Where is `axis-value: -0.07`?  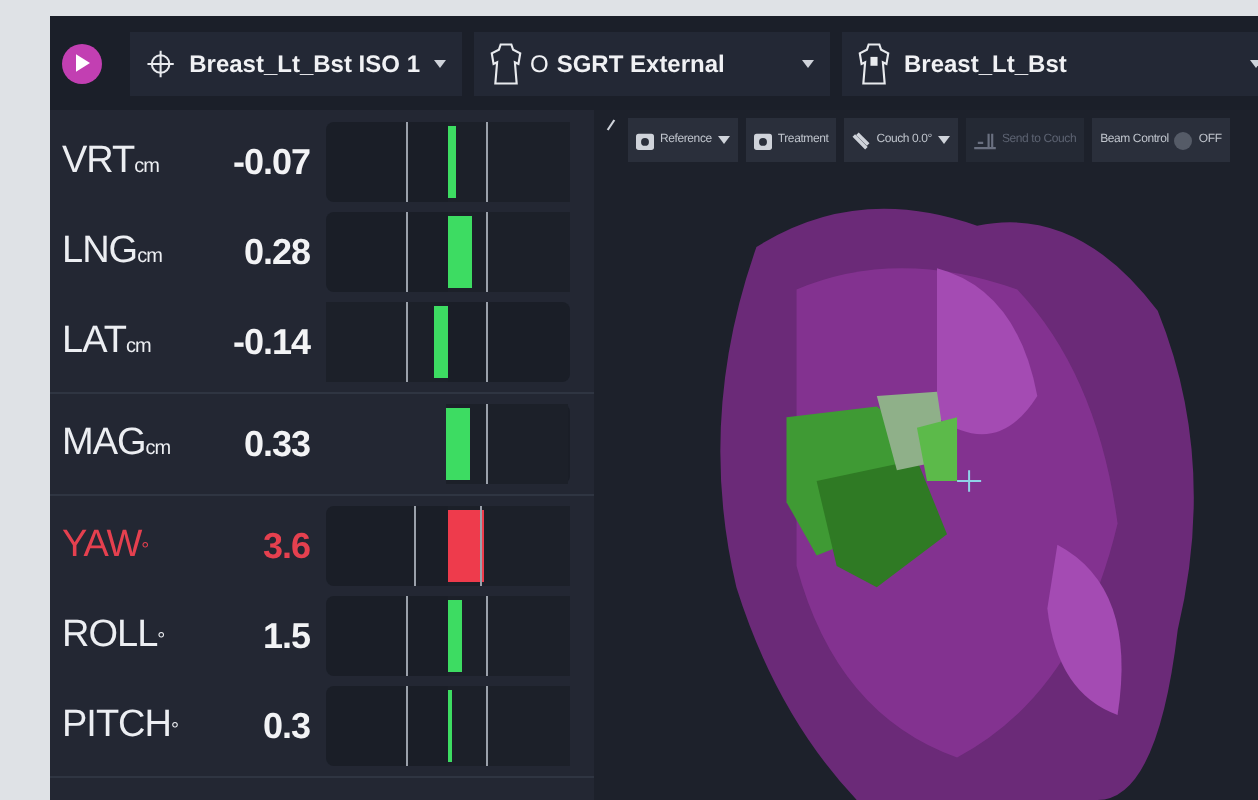 axis-value: -0.07 is located at coordinates (270, 162).